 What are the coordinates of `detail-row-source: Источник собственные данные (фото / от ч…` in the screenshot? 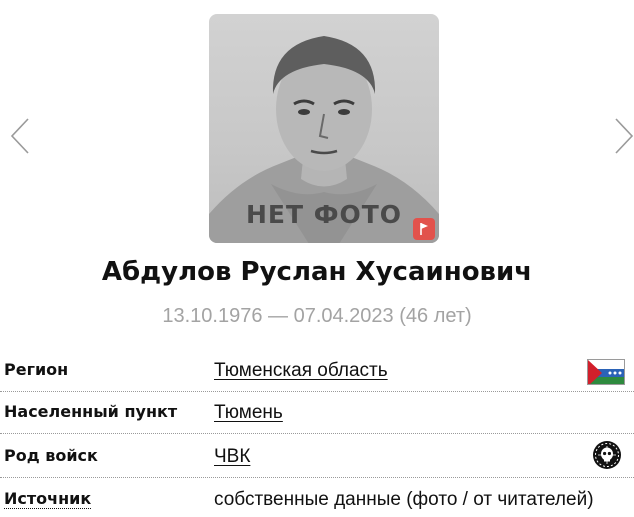 It's located at (317, 498).